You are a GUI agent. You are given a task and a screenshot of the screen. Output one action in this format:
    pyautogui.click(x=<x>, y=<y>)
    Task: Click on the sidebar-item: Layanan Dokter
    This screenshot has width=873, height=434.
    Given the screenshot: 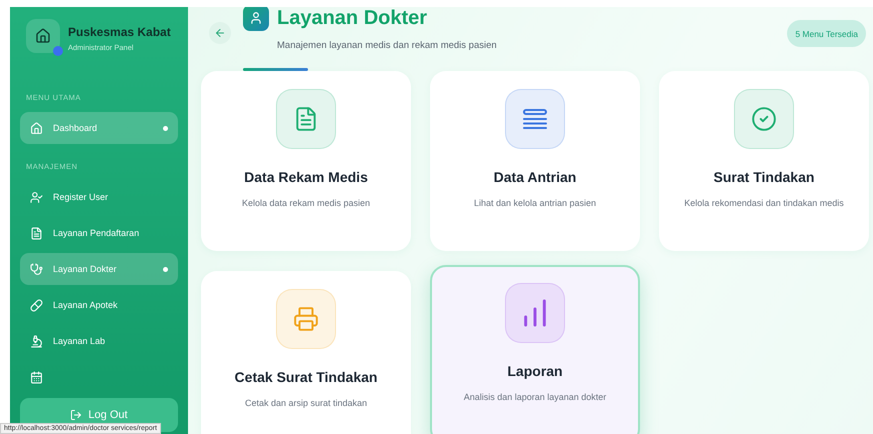 What is the action you would take?
    pyautogui.click(x=99, y=269)
    